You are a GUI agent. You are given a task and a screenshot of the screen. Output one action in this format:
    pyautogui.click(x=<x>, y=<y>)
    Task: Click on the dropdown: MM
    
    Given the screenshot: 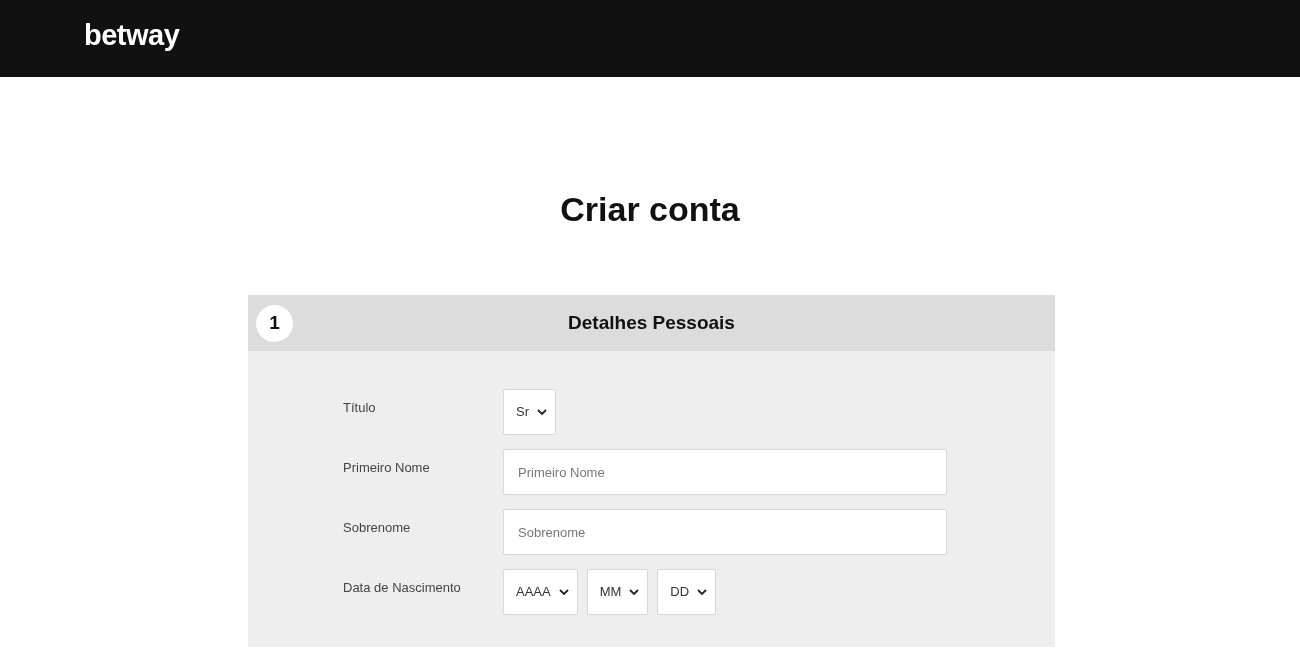 What is the action you would take?
    pyautogui.click(x=617, y=592)
    